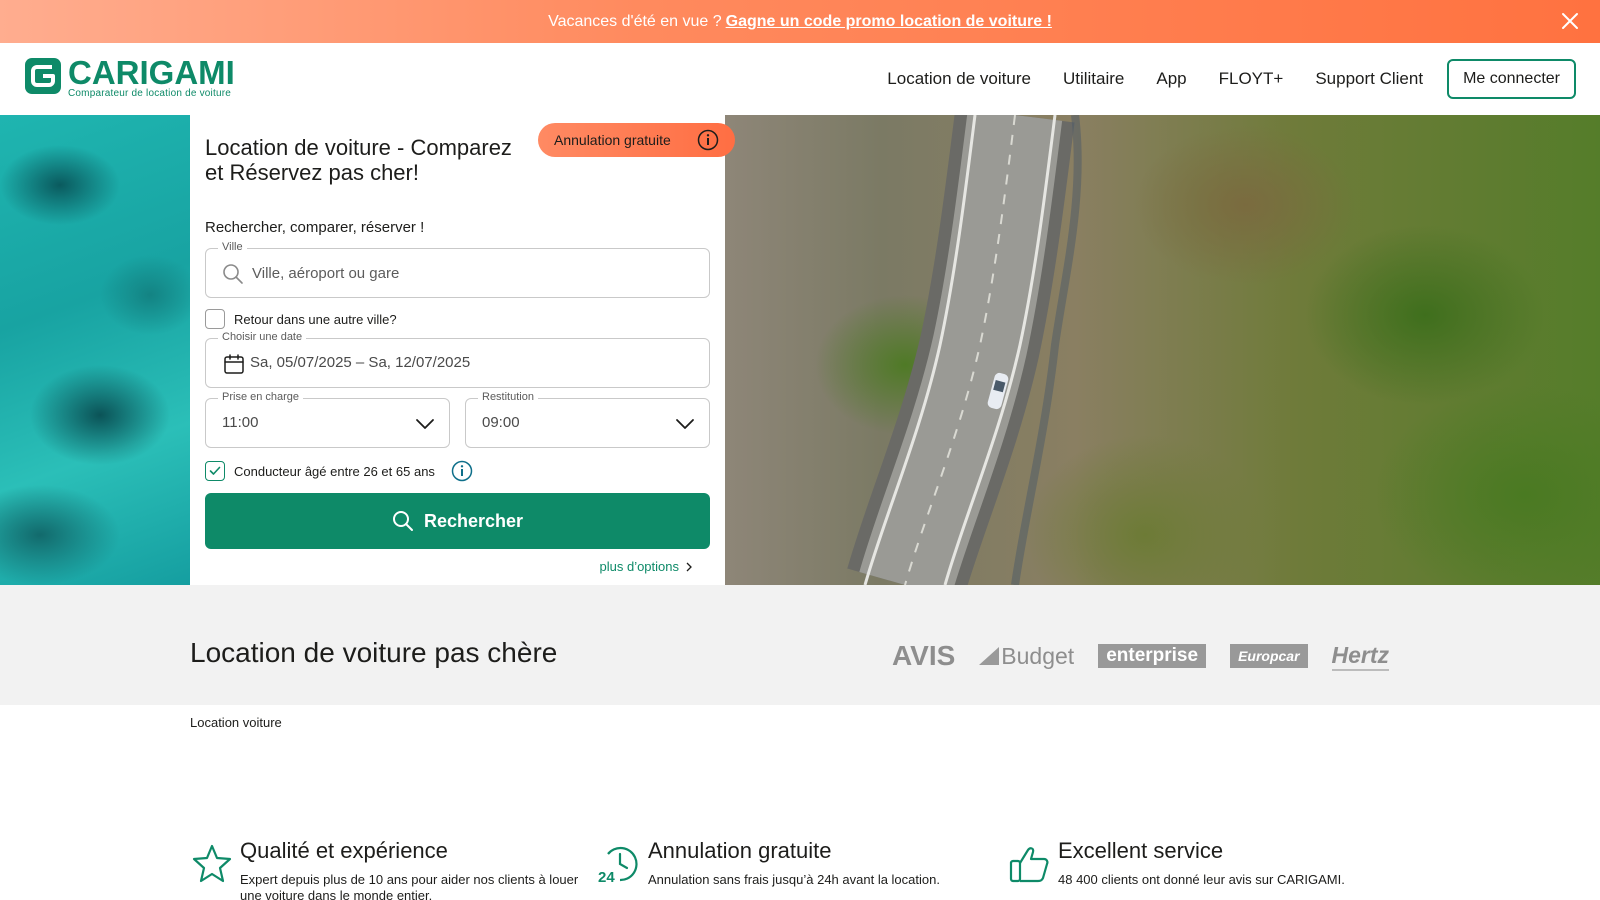  Describe the element at coordinates (989, 656) in the screenshot. I see `budget-mark-icon` at that location.